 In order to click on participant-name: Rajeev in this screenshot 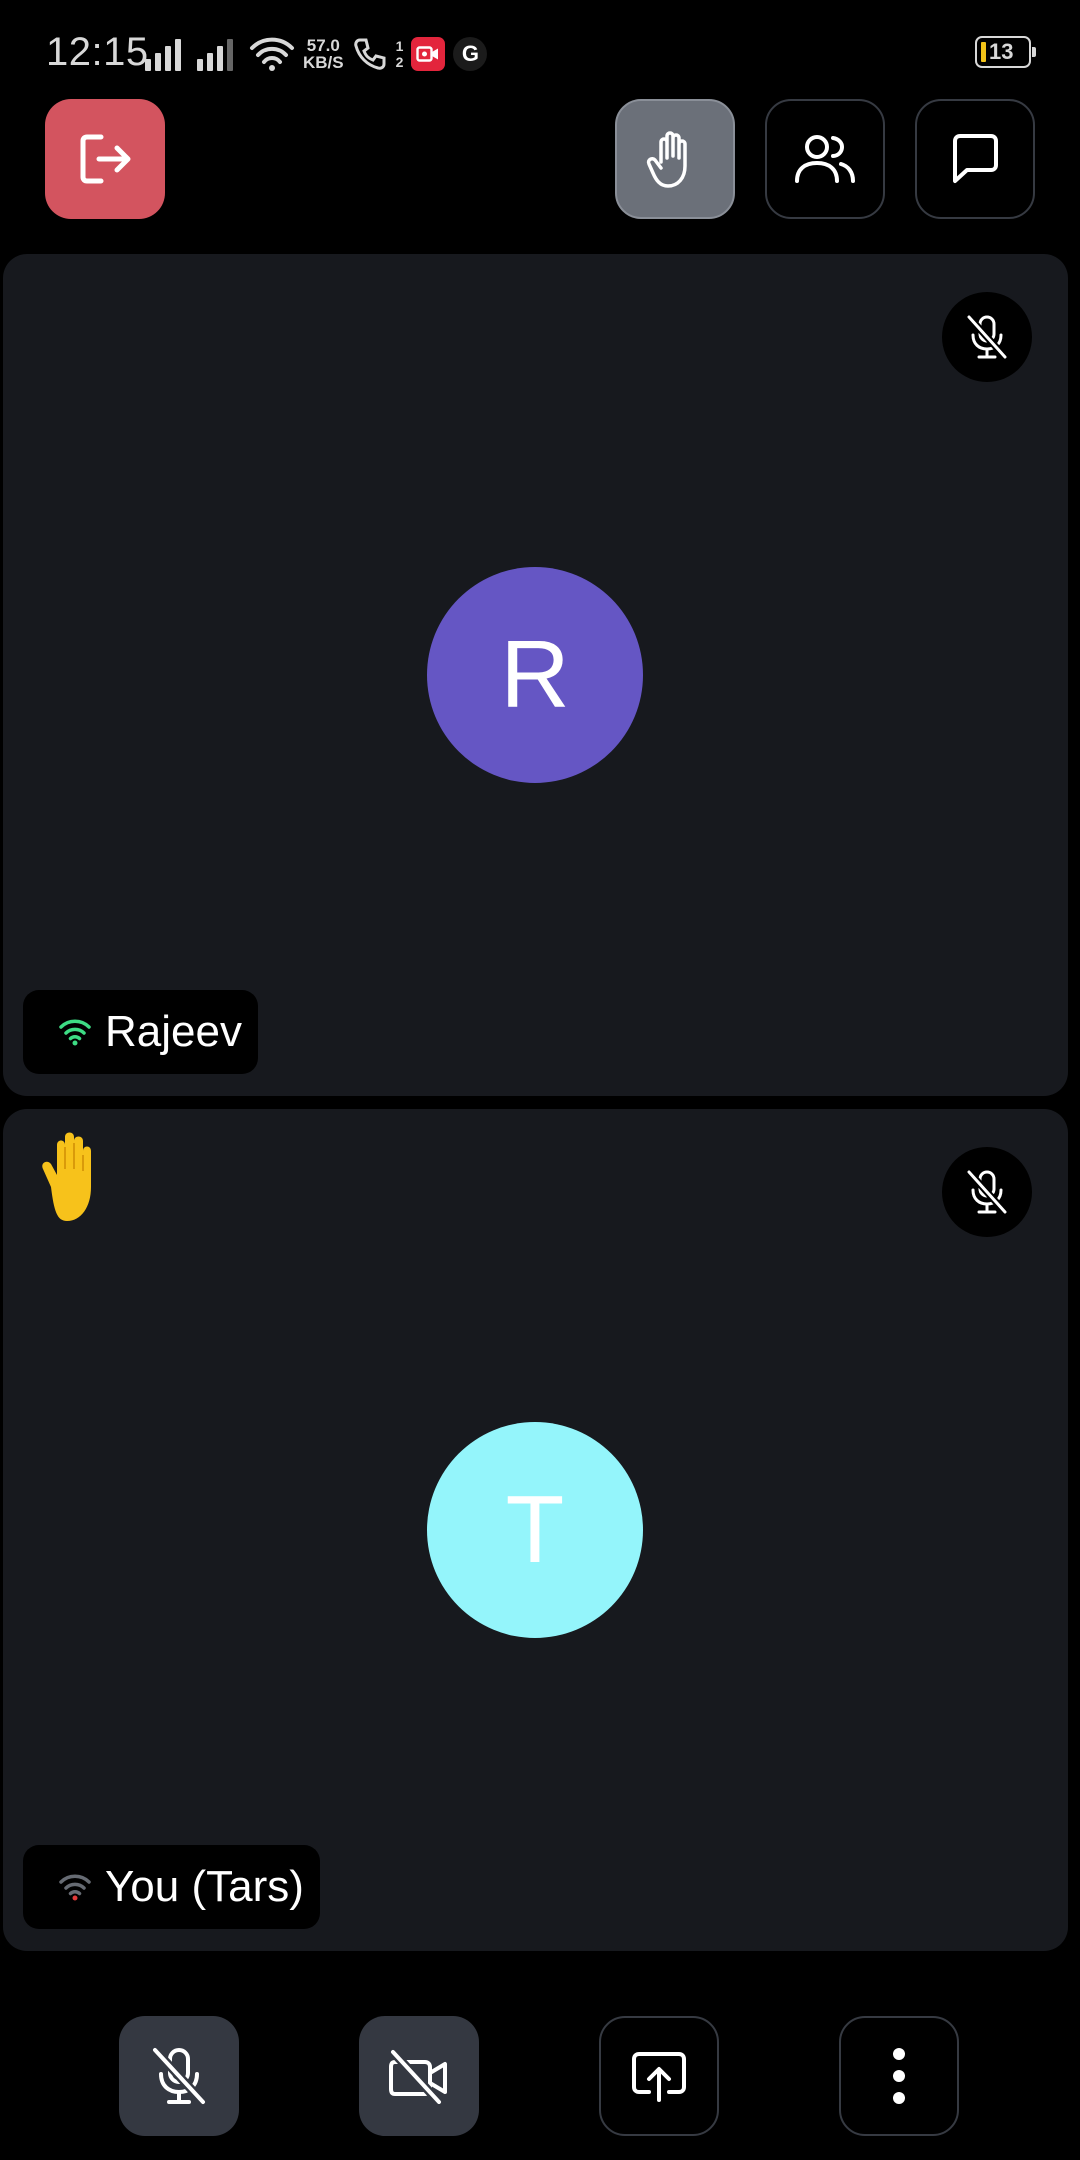, I will do `click(173, 1031)`.